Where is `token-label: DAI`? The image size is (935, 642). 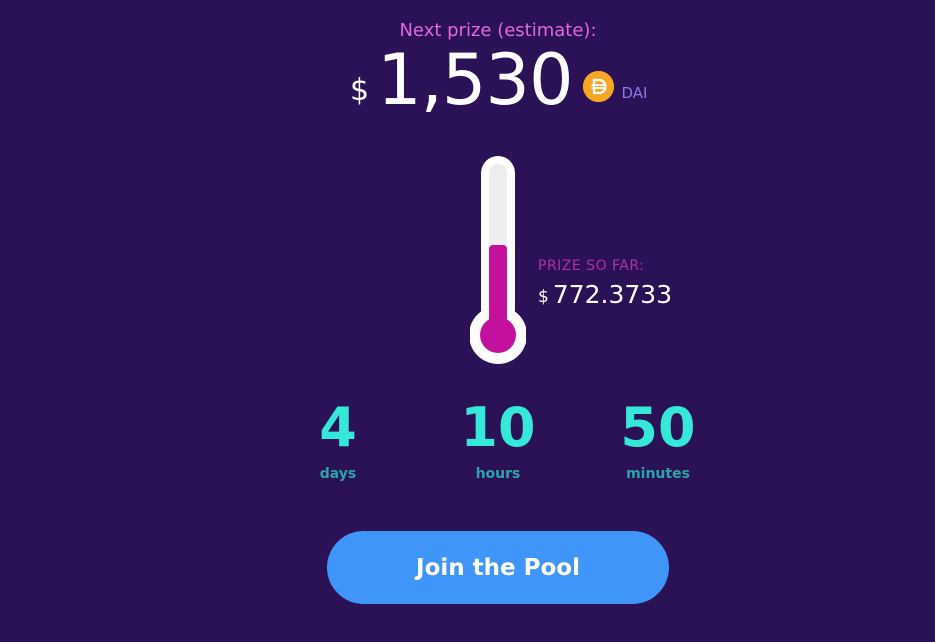
token-label: DAI is located at coordinates (634, 93).